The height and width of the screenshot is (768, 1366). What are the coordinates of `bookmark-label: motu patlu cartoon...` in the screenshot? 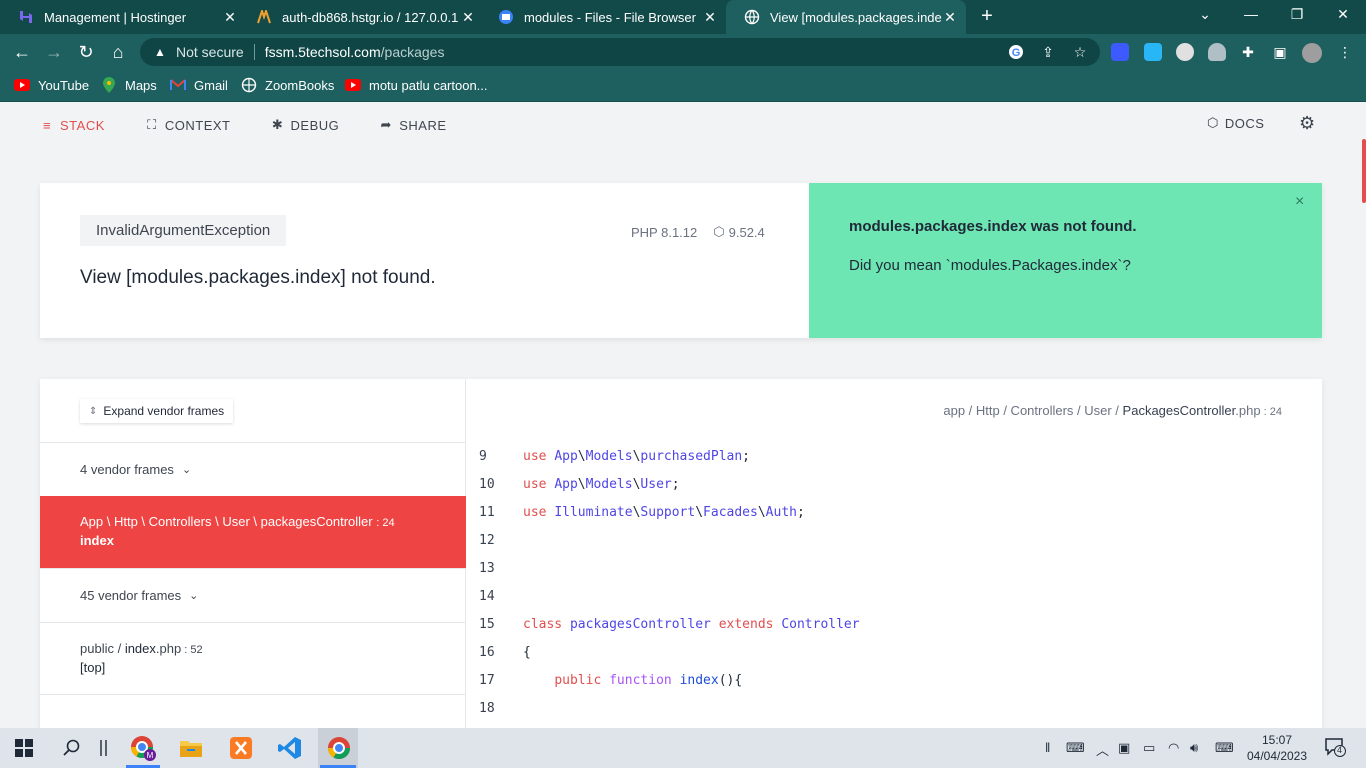 It's located at (428, 85).